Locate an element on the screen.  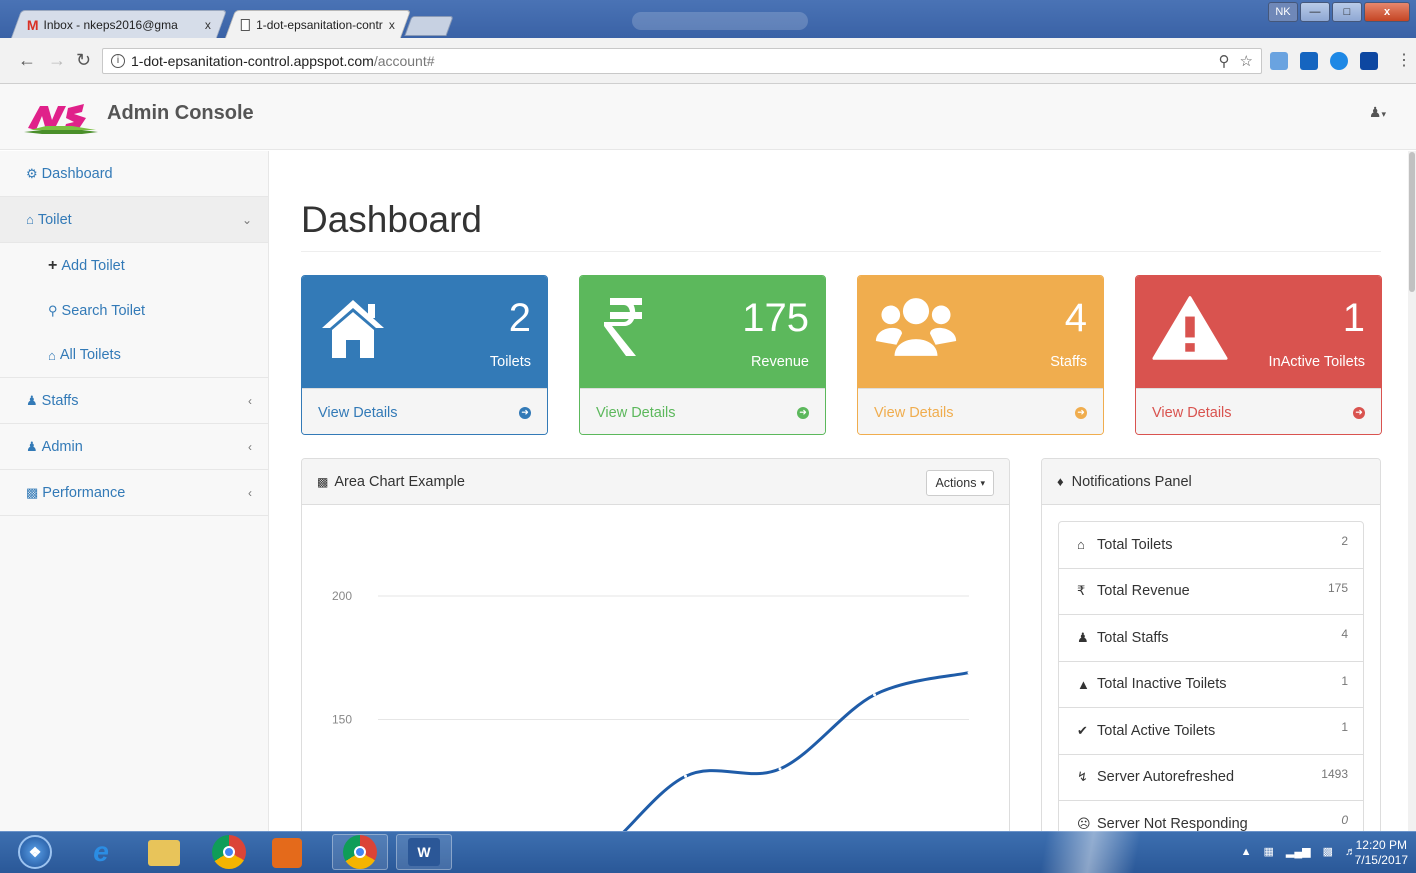
notification-label: Server Not Responding is located at coordinates (1172, 823).